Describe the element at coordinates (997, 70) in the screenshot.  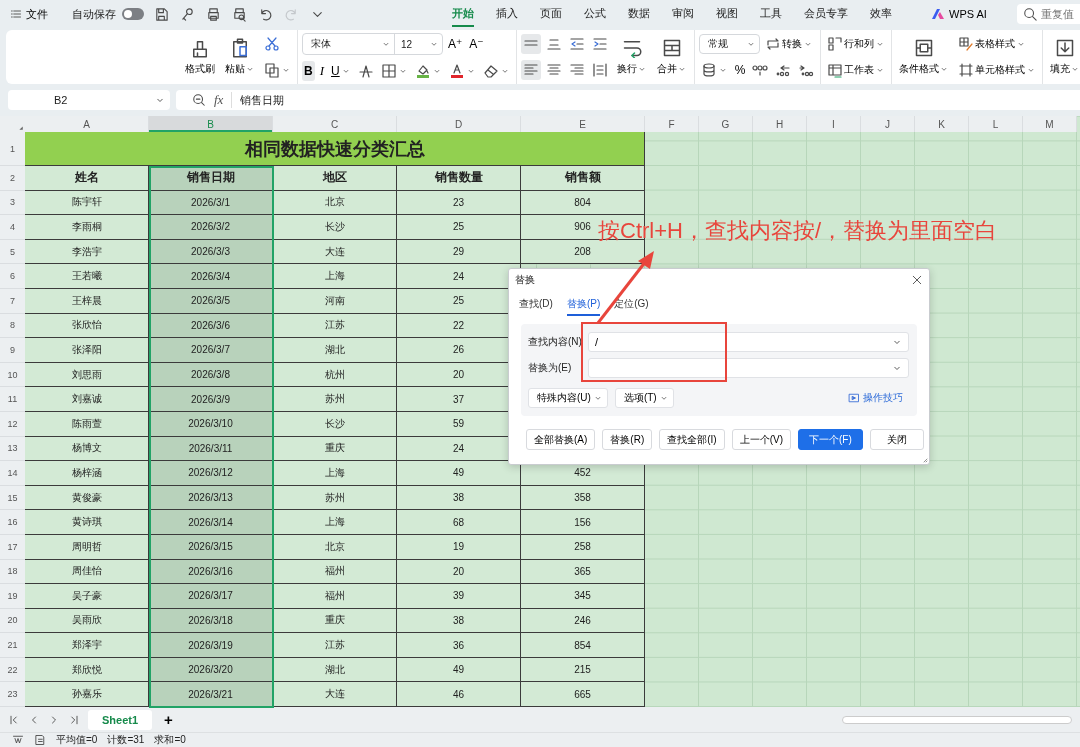
I see `toolbar-button: 单元格样式` at that location.